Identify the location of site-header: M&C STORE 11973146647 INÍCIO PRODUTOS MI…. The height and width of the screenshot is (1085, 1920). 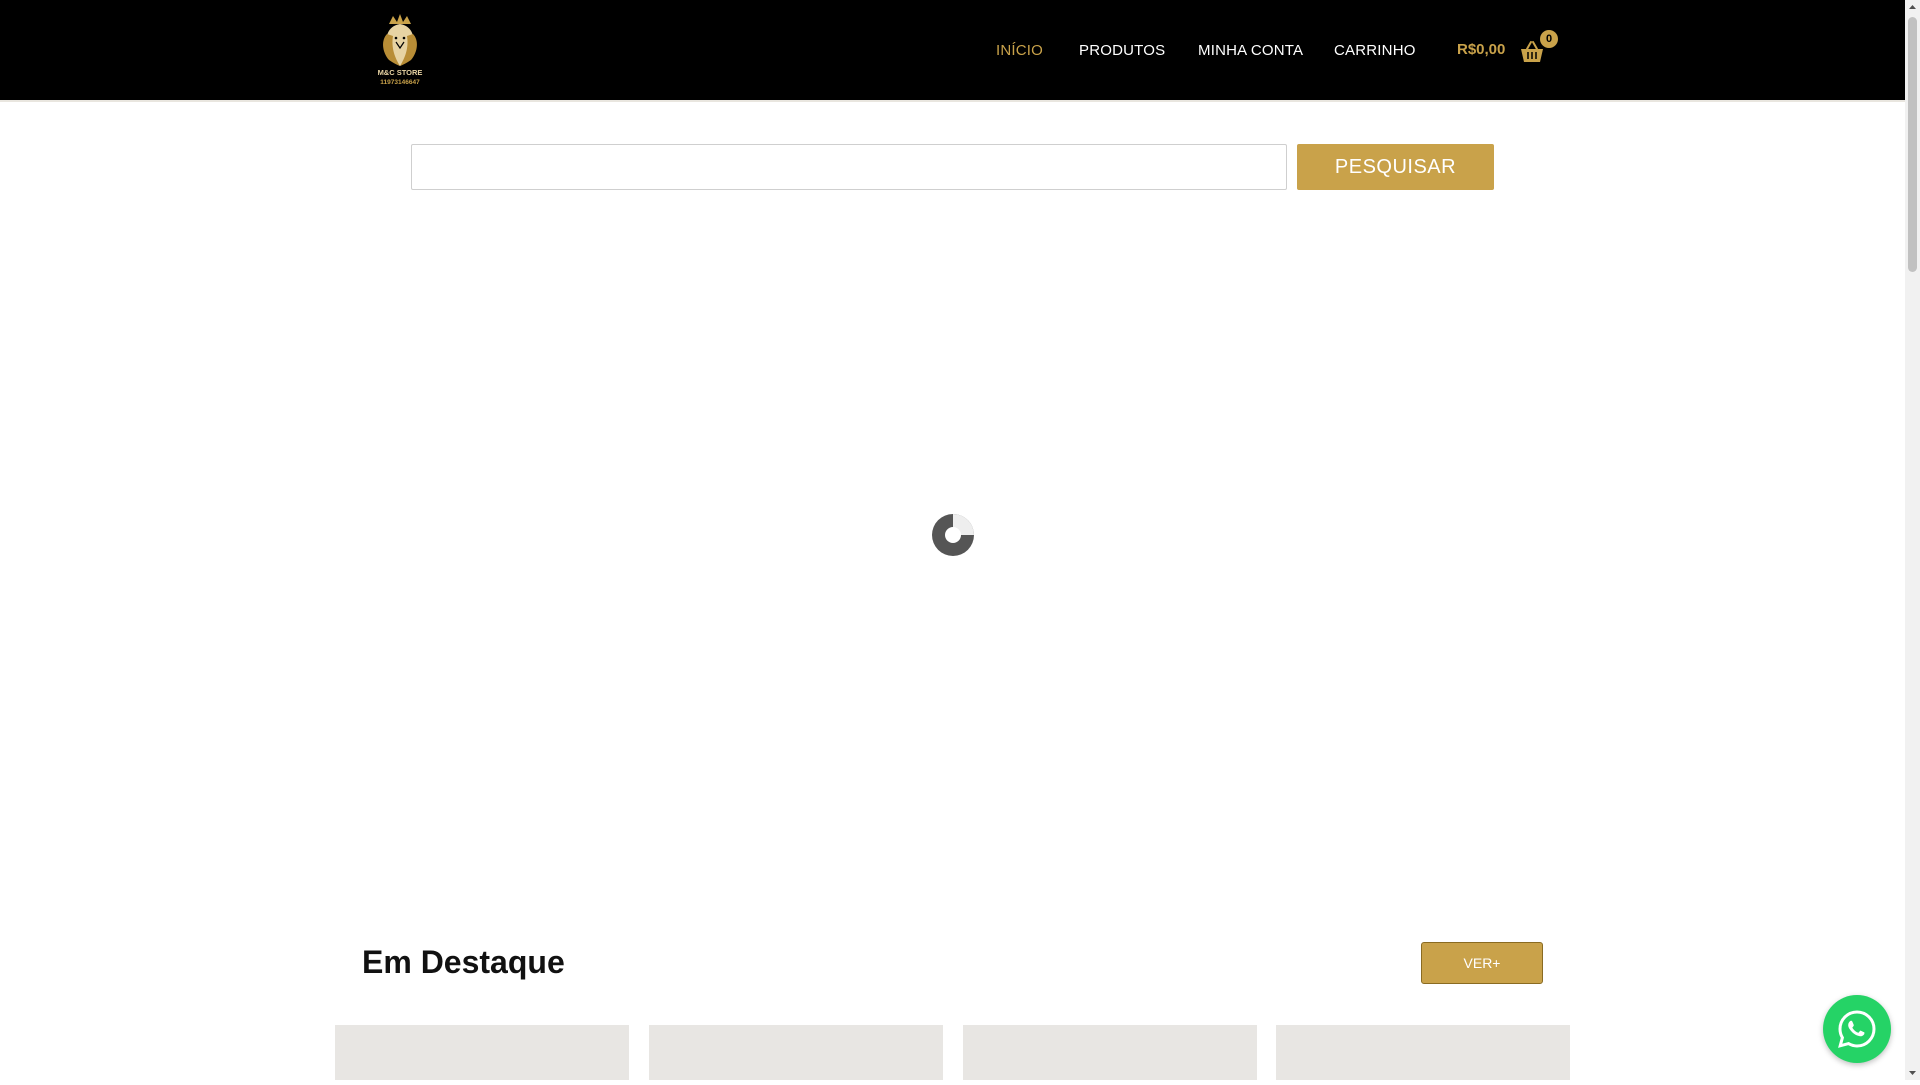
(952, 51).